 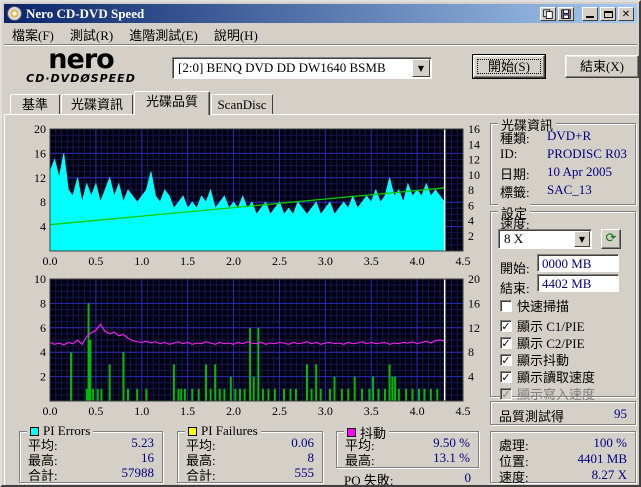 What do you see at coordinates (542, 326) in the screenshot?
I see `checkbox-show-c1-pie: ✓ 顯示 C1/PIE` at bounding box center [542, 326].